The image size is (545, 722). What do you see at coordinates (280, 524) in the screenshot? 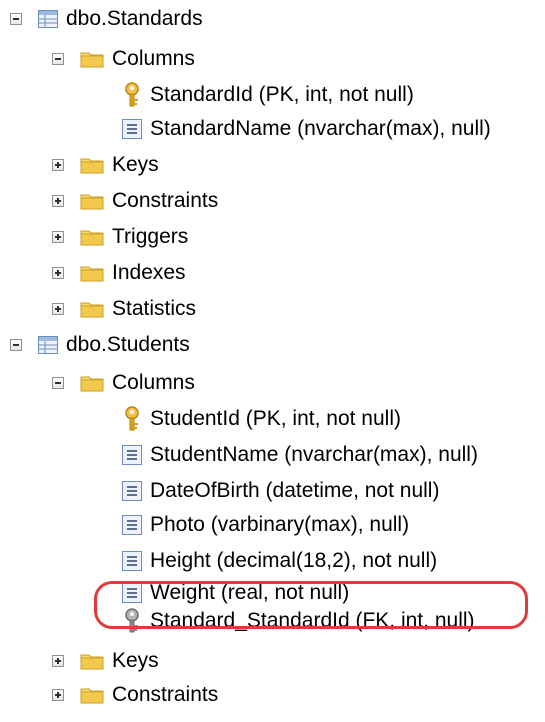
I see `column-label: Photo (varbinary(max), null)` at bounding box center [280, 524].